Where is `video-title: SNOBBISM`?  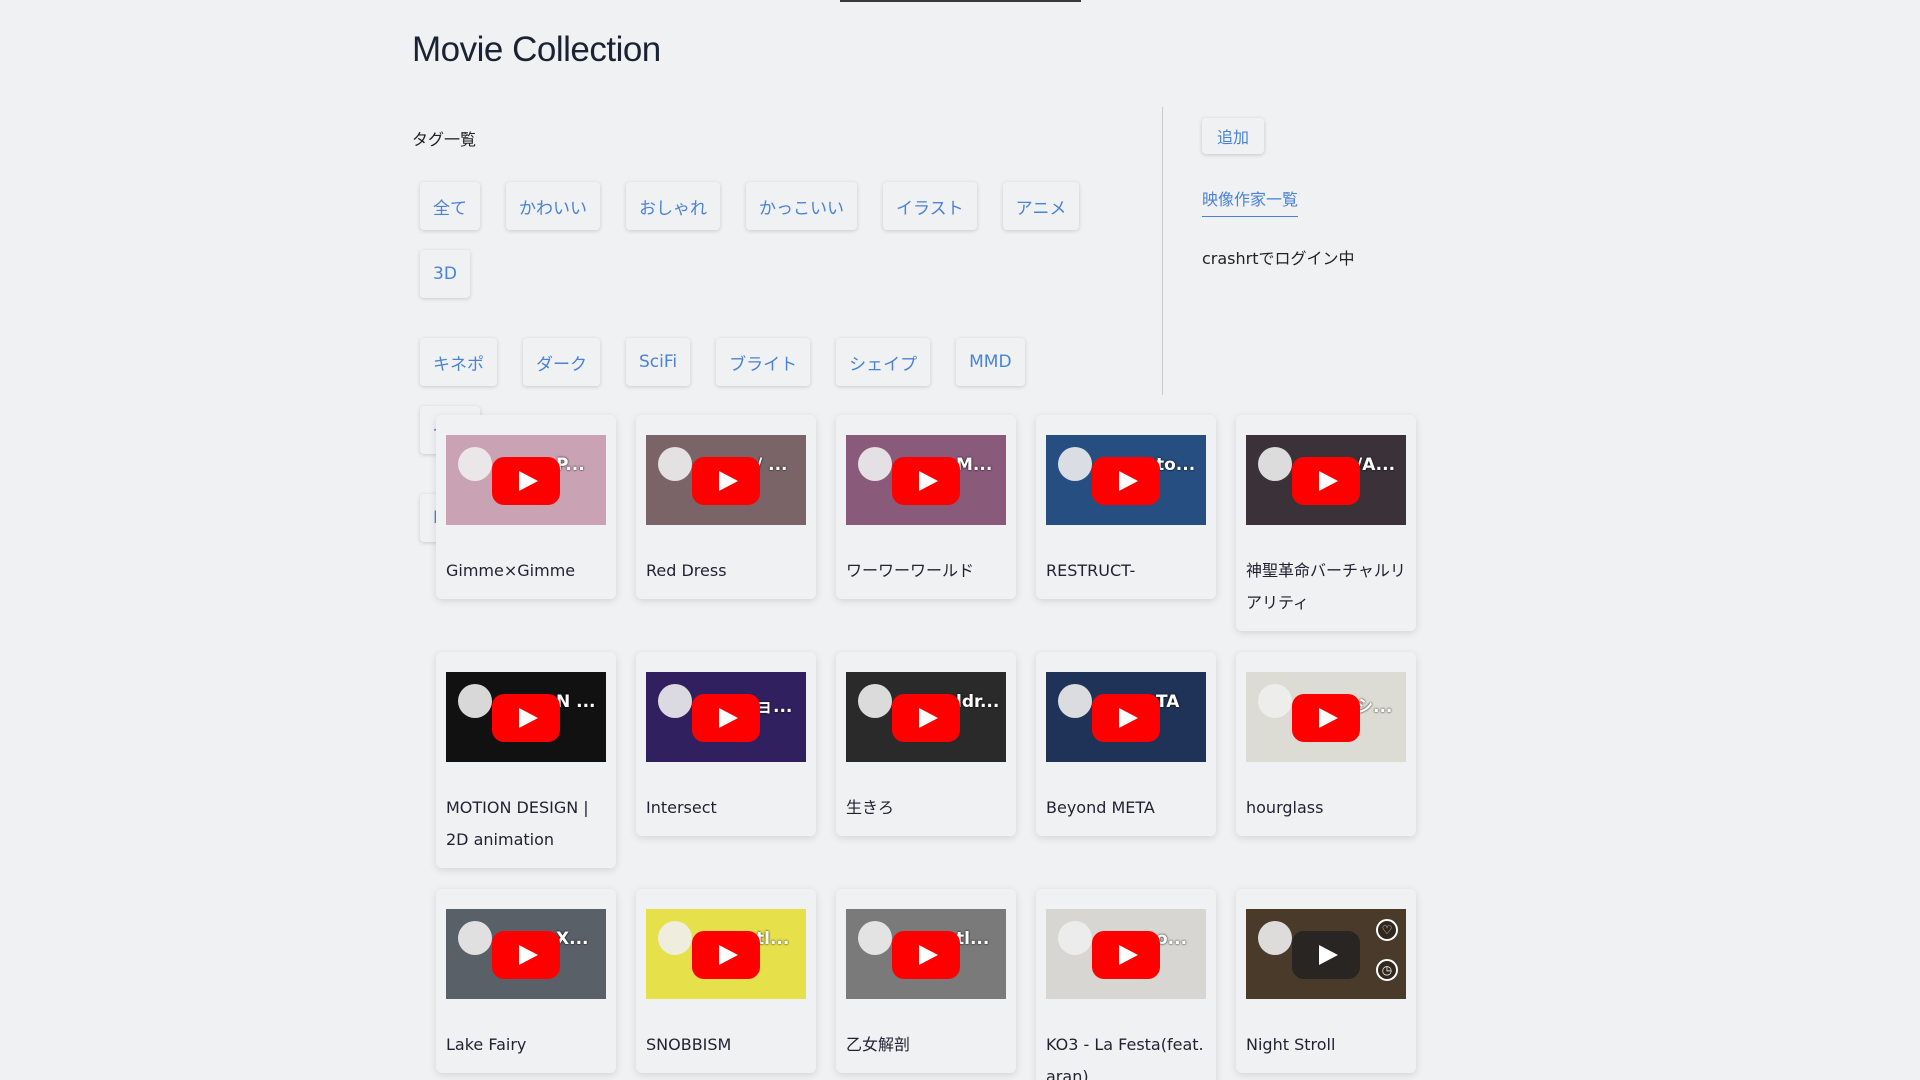 video-title: SNOBBISM is located at coordinates (689, 1044).